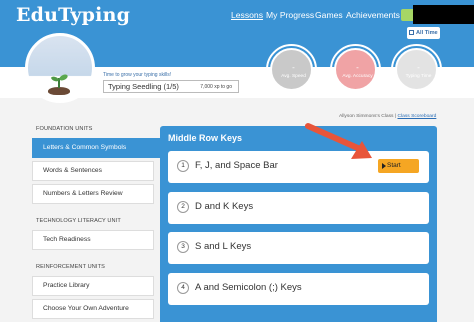  What do you see at coordinates (248, 287) in the screenshot?
I see `lesson-name: A and Semicolon (;) Keys` at bounding box center [248, 287].